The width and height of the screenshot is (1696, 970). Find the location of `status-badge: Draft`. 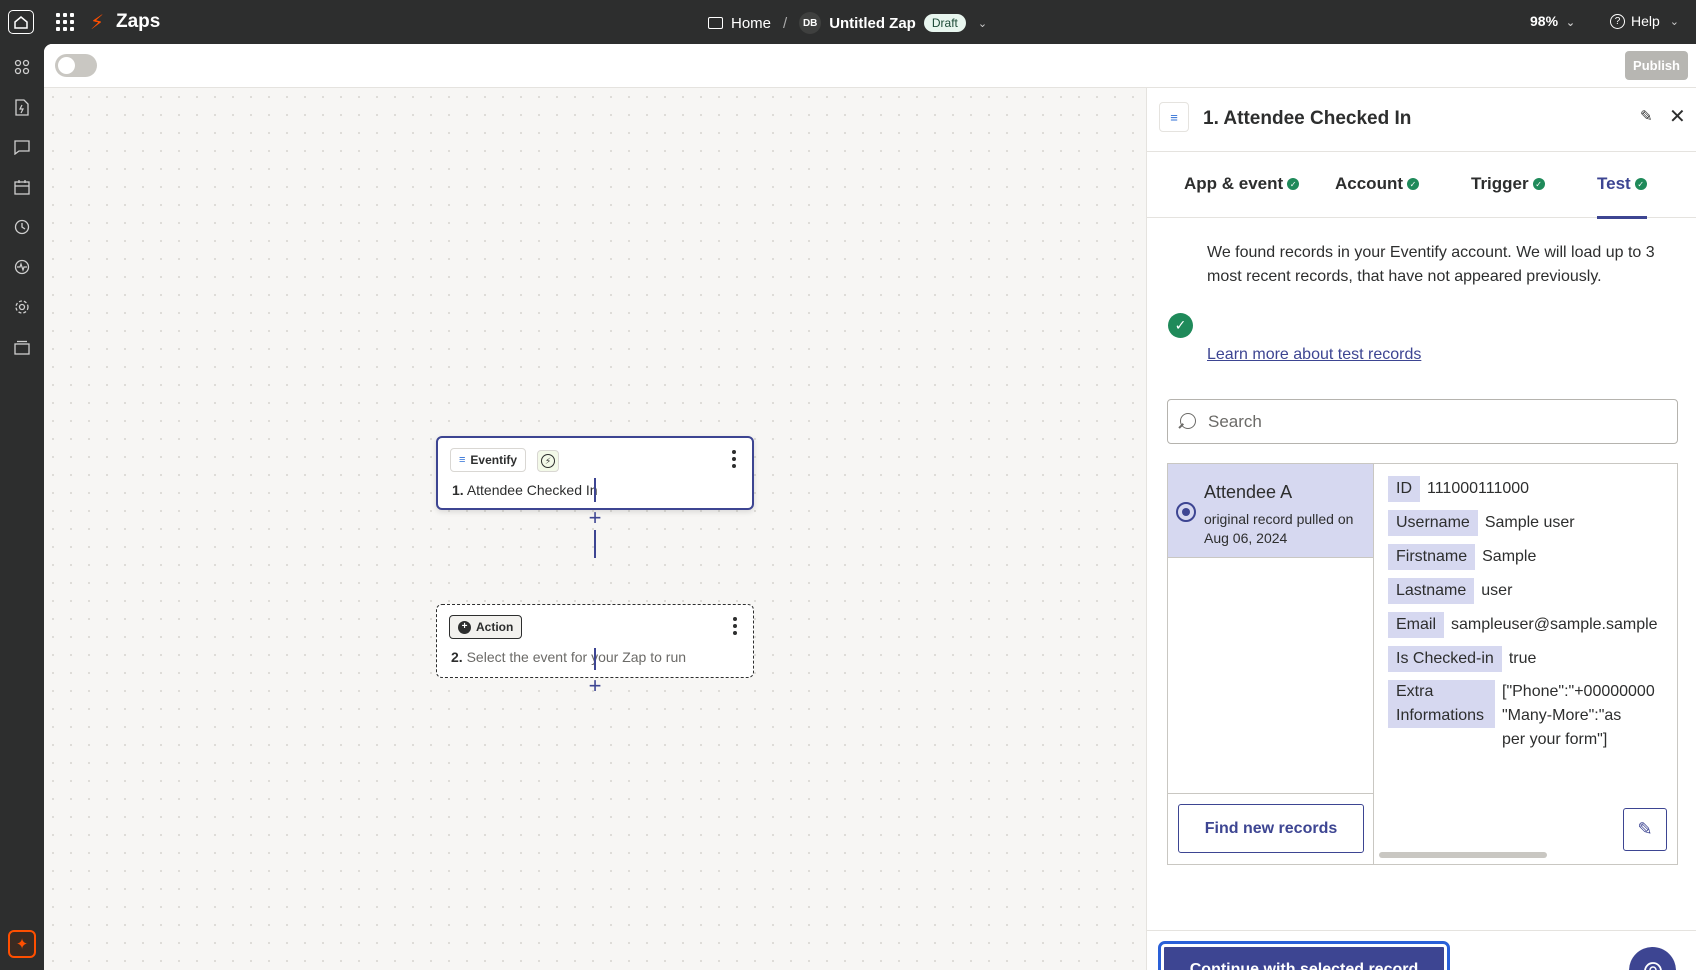

status-badge: Draft is located at coordinates (944, 23).